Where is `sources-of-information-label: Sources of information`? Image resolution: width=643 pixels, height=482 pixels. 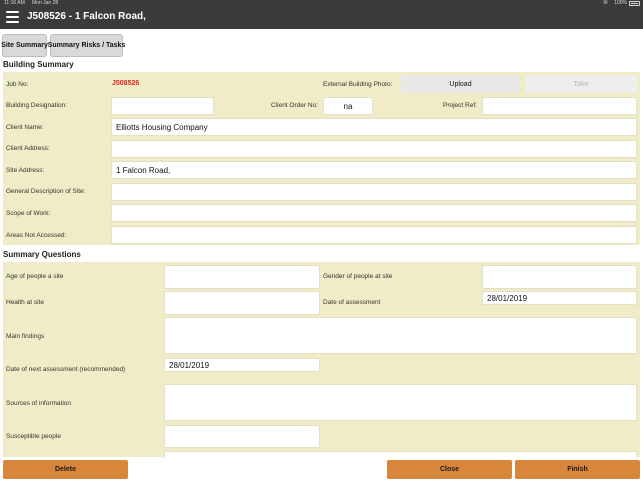 sources-of-information-label: Sources of information is located at coordinates (39, 403).